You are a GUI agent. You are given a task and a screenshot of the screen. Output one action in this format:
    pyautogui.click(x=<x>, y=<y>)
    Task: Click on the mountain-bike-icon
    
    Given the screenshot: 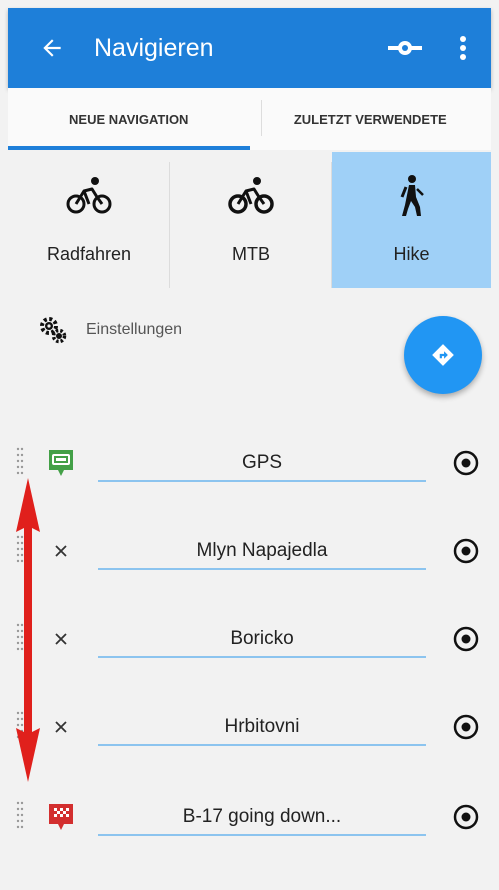 What is the action you would take?
    pyautogui.click(x=251, y=195)
    